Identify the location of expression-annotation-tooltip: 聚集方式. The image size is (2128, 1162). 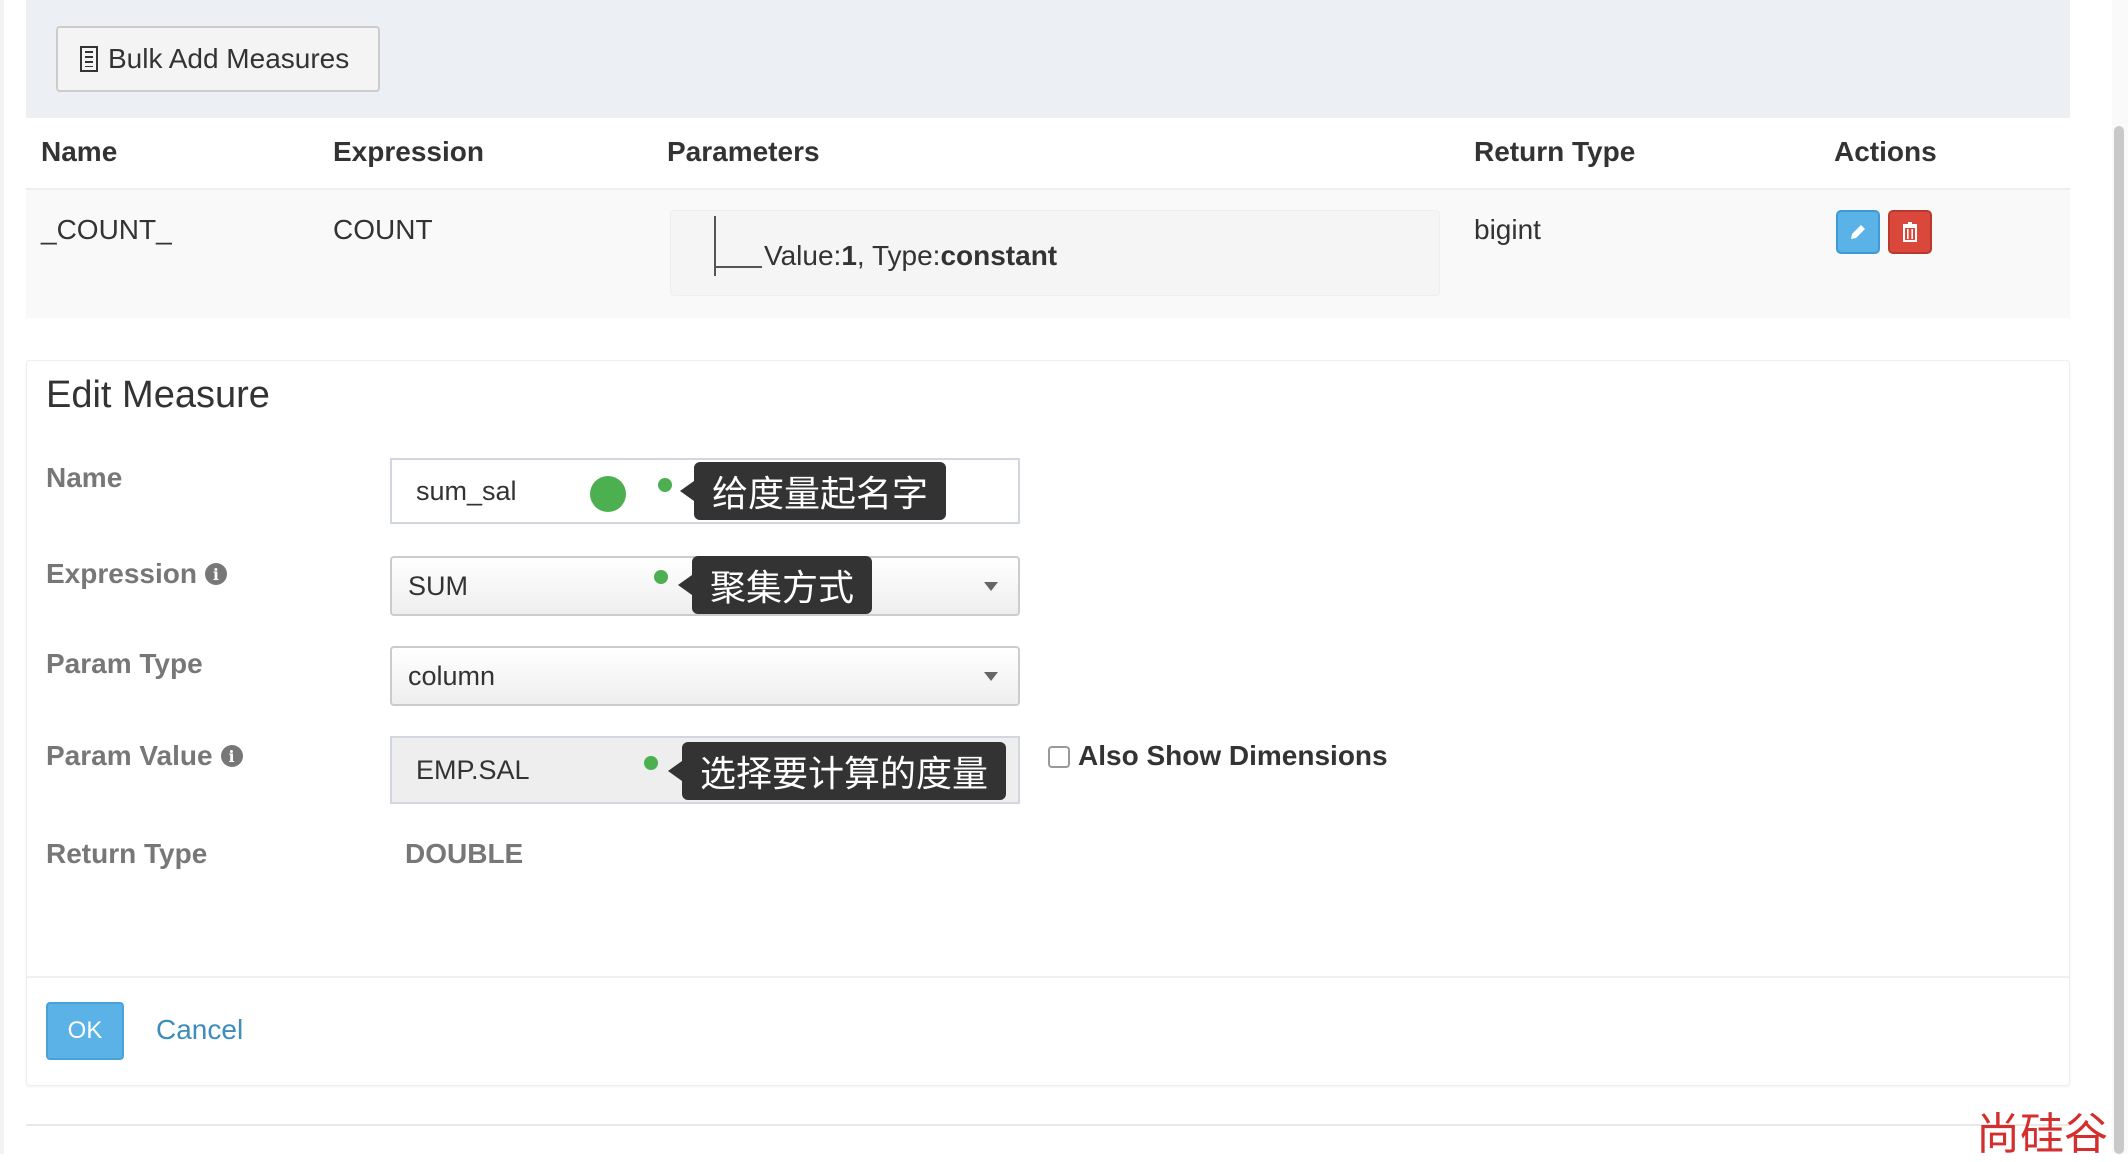
(775, 585).